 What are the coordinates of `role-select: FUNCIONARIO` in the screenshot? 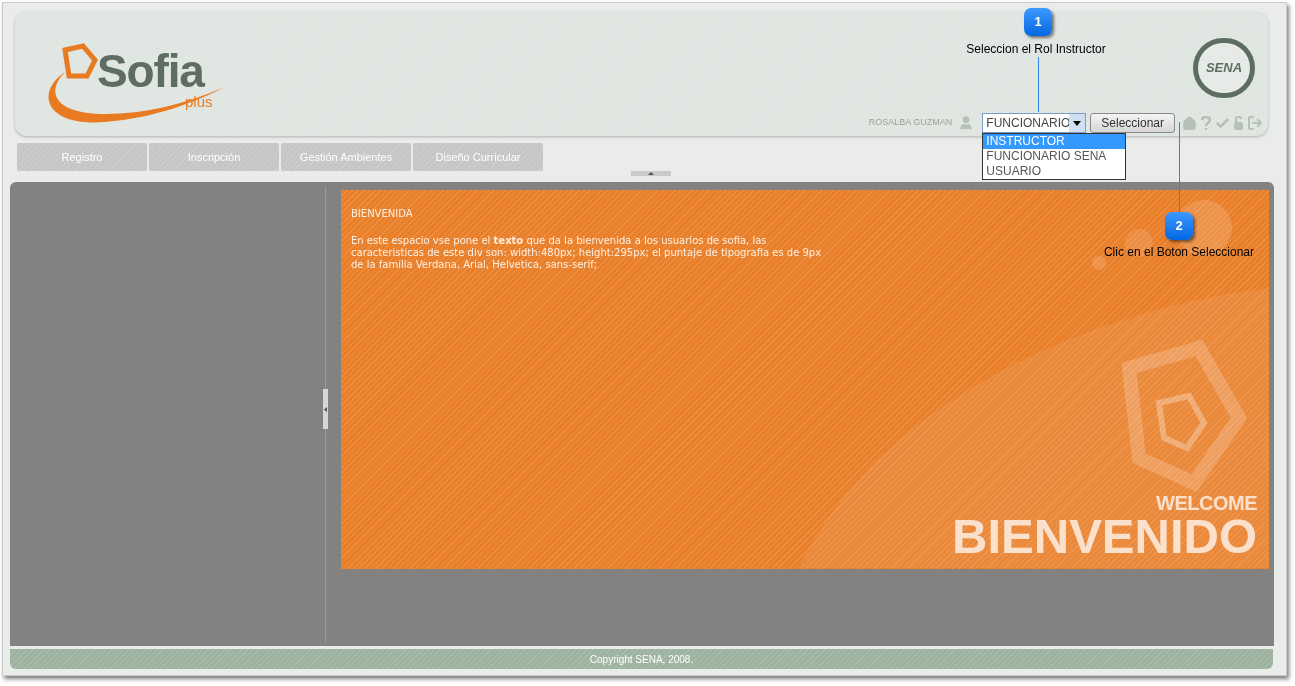 It's located at (1034, 123).